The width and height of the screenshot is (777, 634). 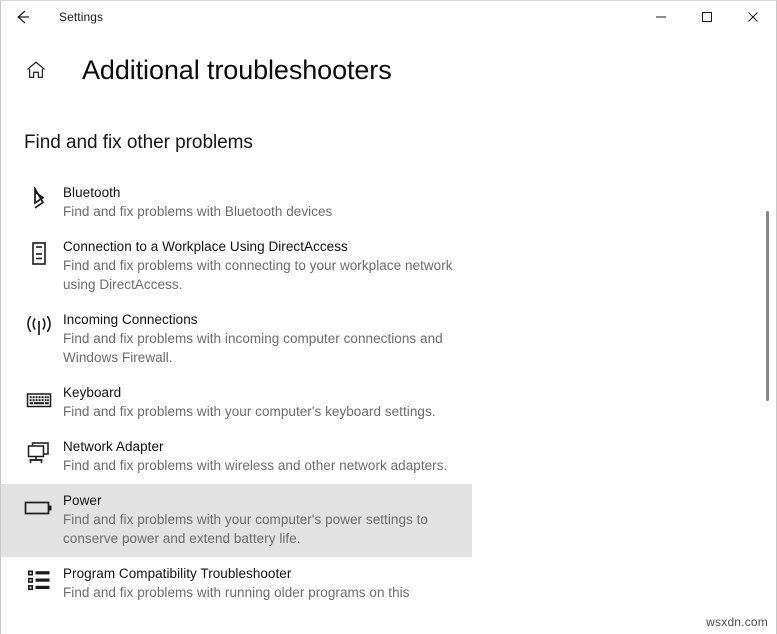 What do you see at coordinates (39, 399) in the screenshot?
I see `keyboard-icon` at bounding box center [39, 399].